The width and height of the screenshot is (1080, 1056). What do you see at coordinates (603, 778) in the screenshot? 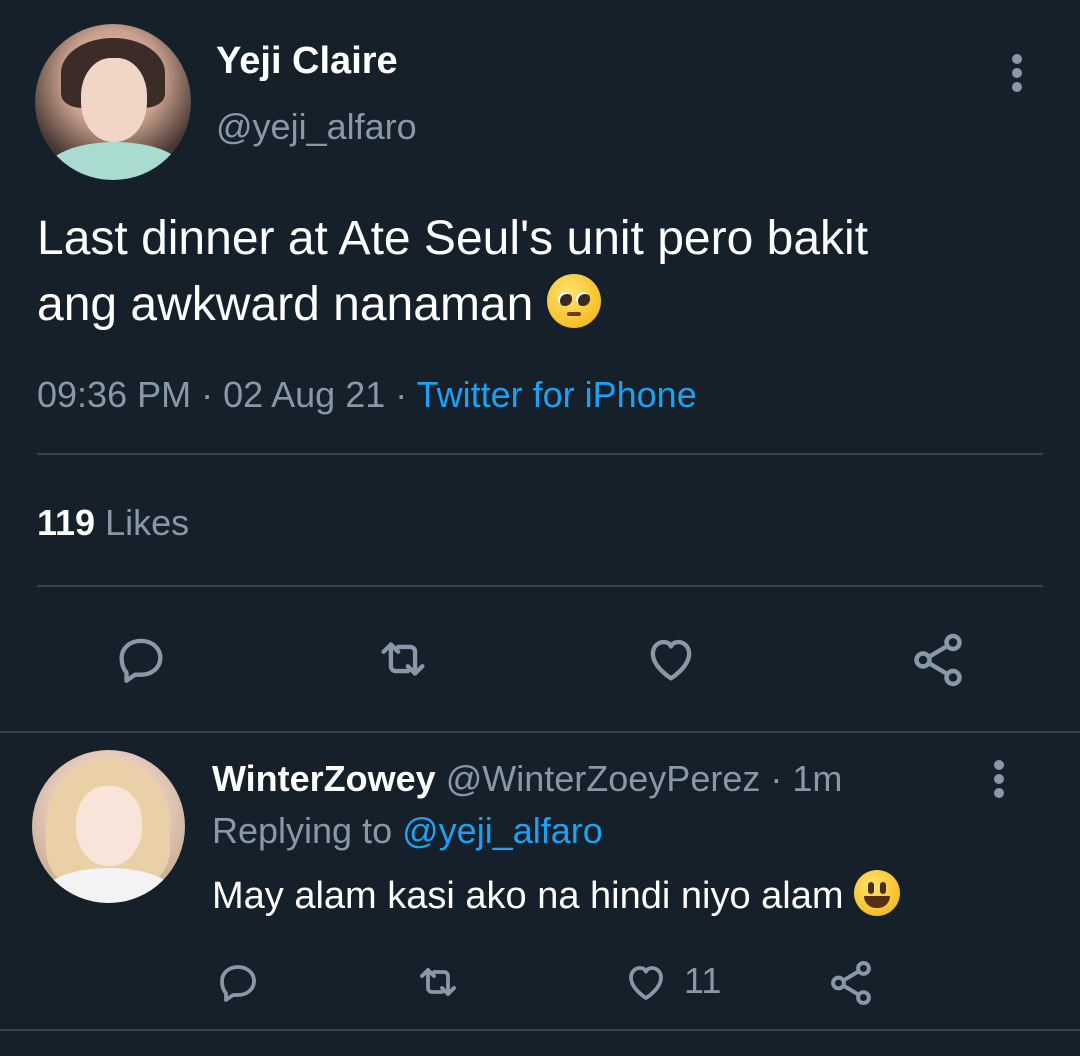
I see `reply-author-handle: @WinterZoeyPerez` at bounding box center [603, 778].